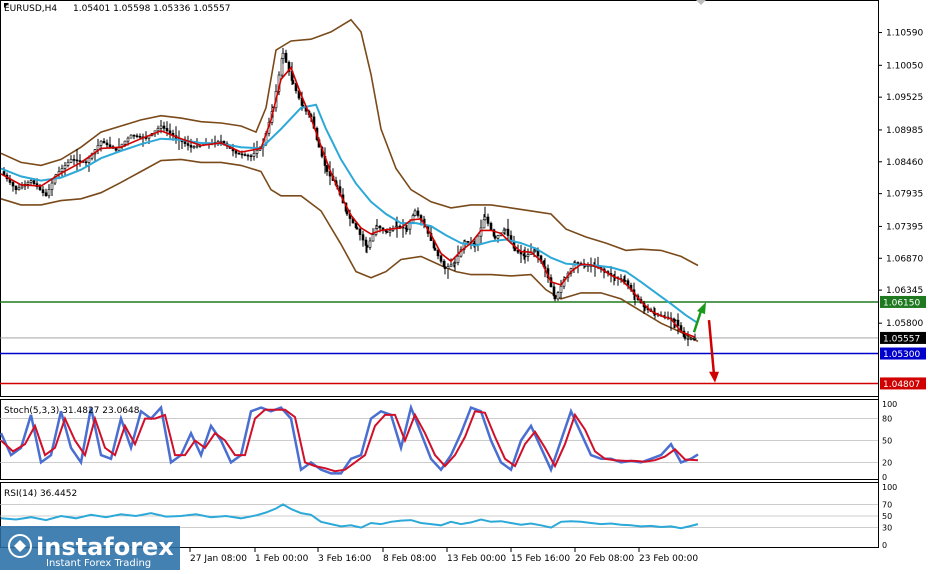 The image size is (928, 574). I want to click on rsi-tick-label: 70, so click(887, 504).